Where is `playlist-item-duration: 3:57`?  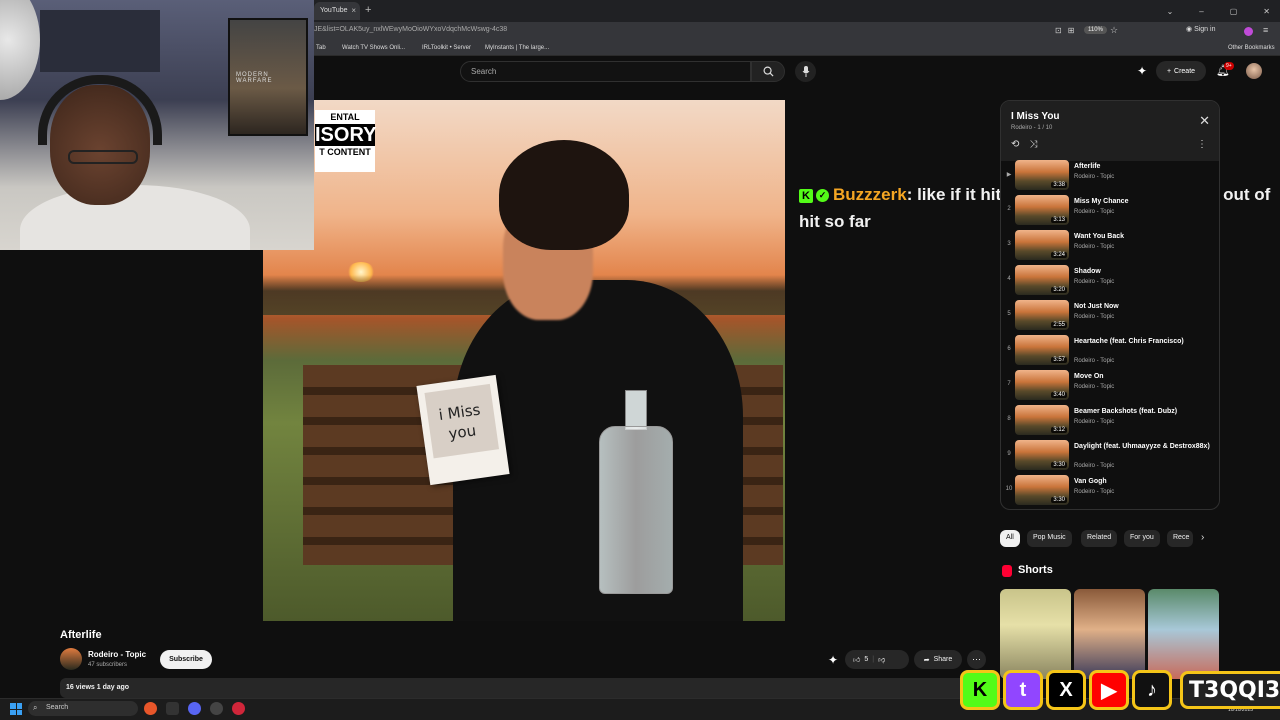 playlist-item-duration: 3:57 is located at coordinates (1059, 360).